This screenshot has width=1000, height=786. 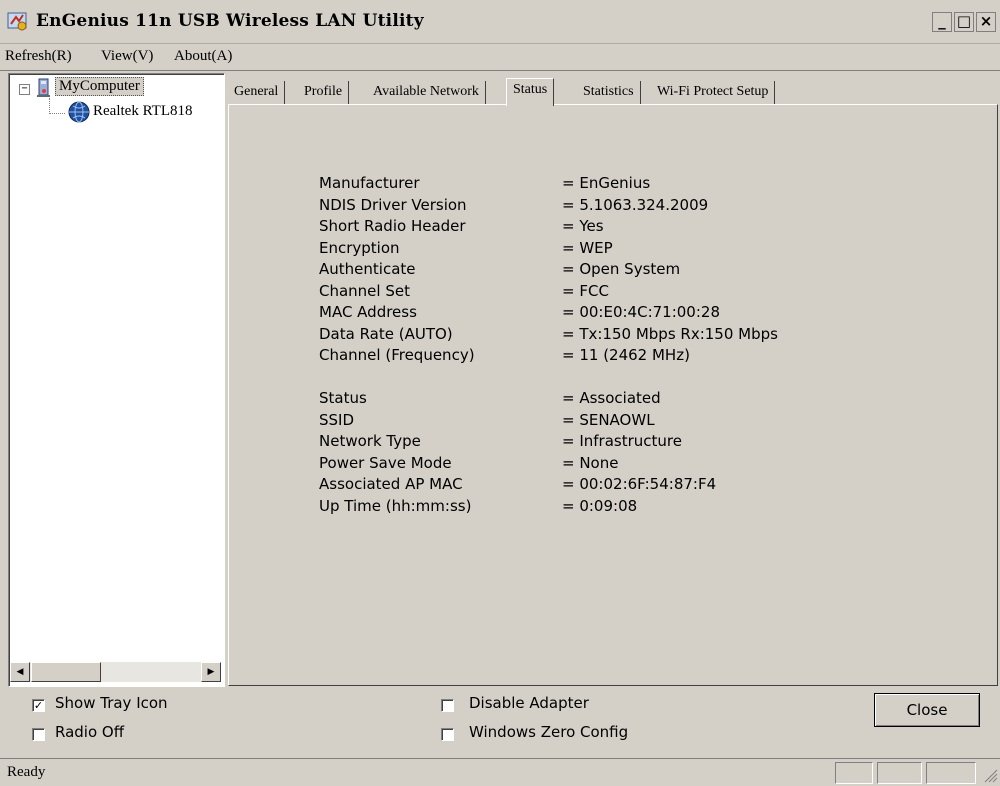 What do you see at coordinates (426, 92) in the screenshot?
I see `tab-available-network: Available Network` at bounding box center [426, 92].